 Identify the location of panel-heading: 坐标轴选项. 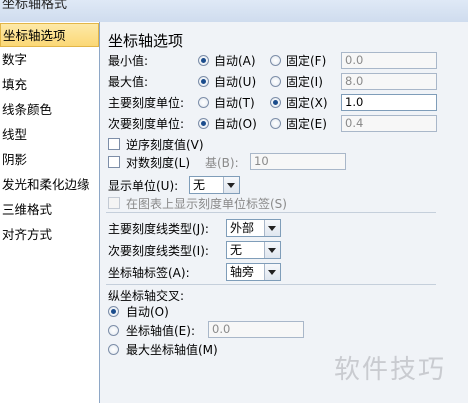
(146, 41).